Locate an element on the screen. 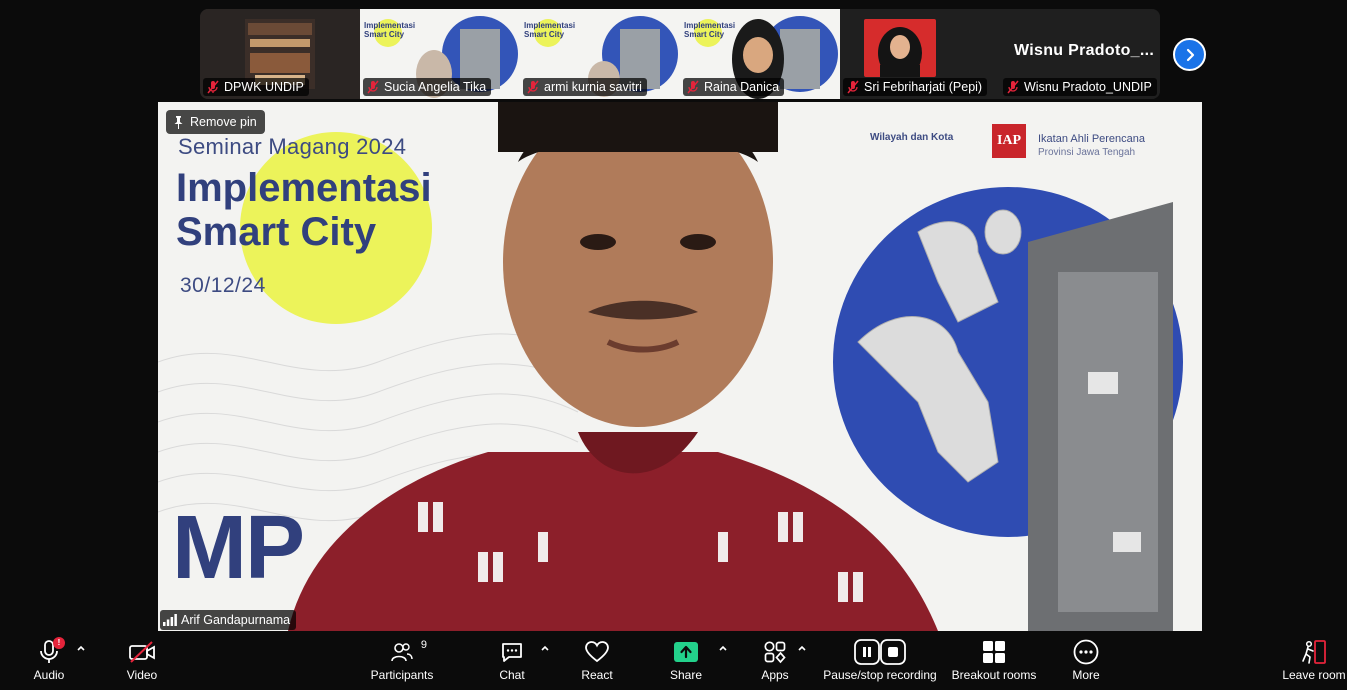  participants-label: Participants is located at coordinates (402, 675).